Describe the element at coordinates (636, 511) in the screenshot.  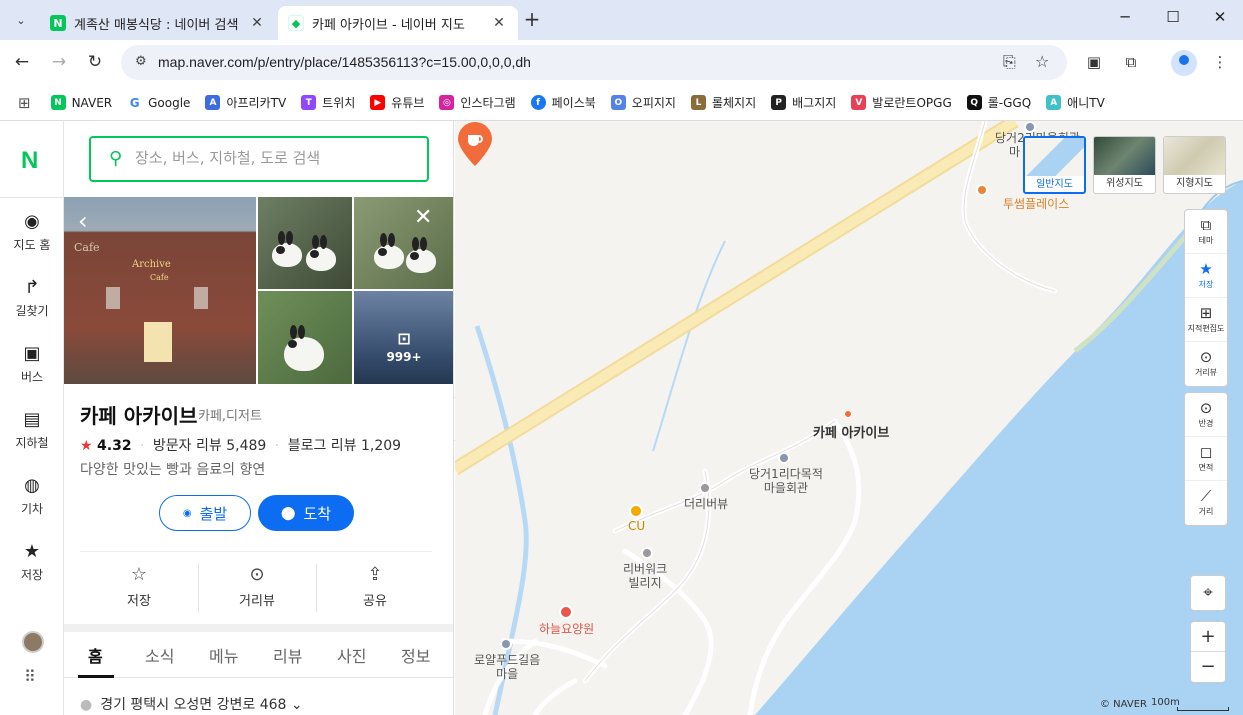
I see `cu-store-marker` at that location.